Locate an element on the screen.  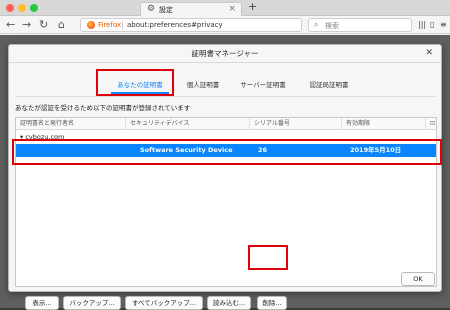
table-row: Software Security Device 26 2019年5月10日 is located at coordinates (226, 150).